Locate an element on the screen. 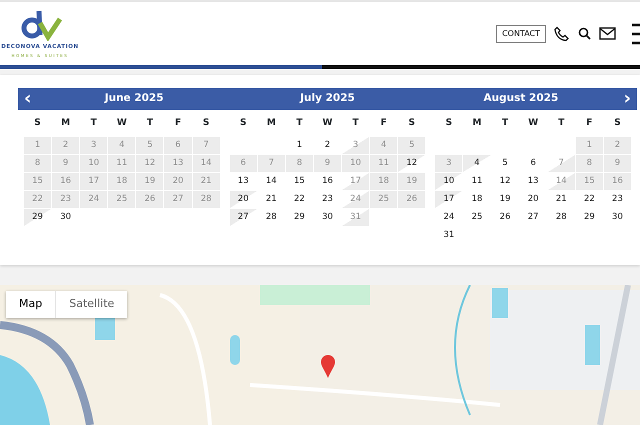 The width and height of the screenshot is (640, 425). mail-icon is located at coordinates (607, 33).